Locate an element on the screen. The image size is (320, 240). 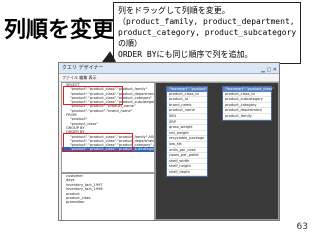
page-number: 63 is located at coordinates (302, 227).